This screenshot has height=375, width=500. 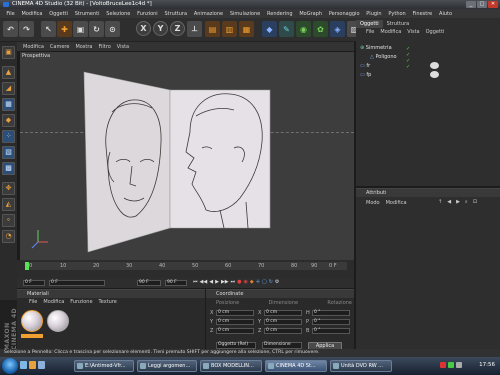 What do you see at coordinates (236, 345) in the screenshot?
I see `coord-mode-select: Oggetto (Rel)` at bounding box center [236, 345].